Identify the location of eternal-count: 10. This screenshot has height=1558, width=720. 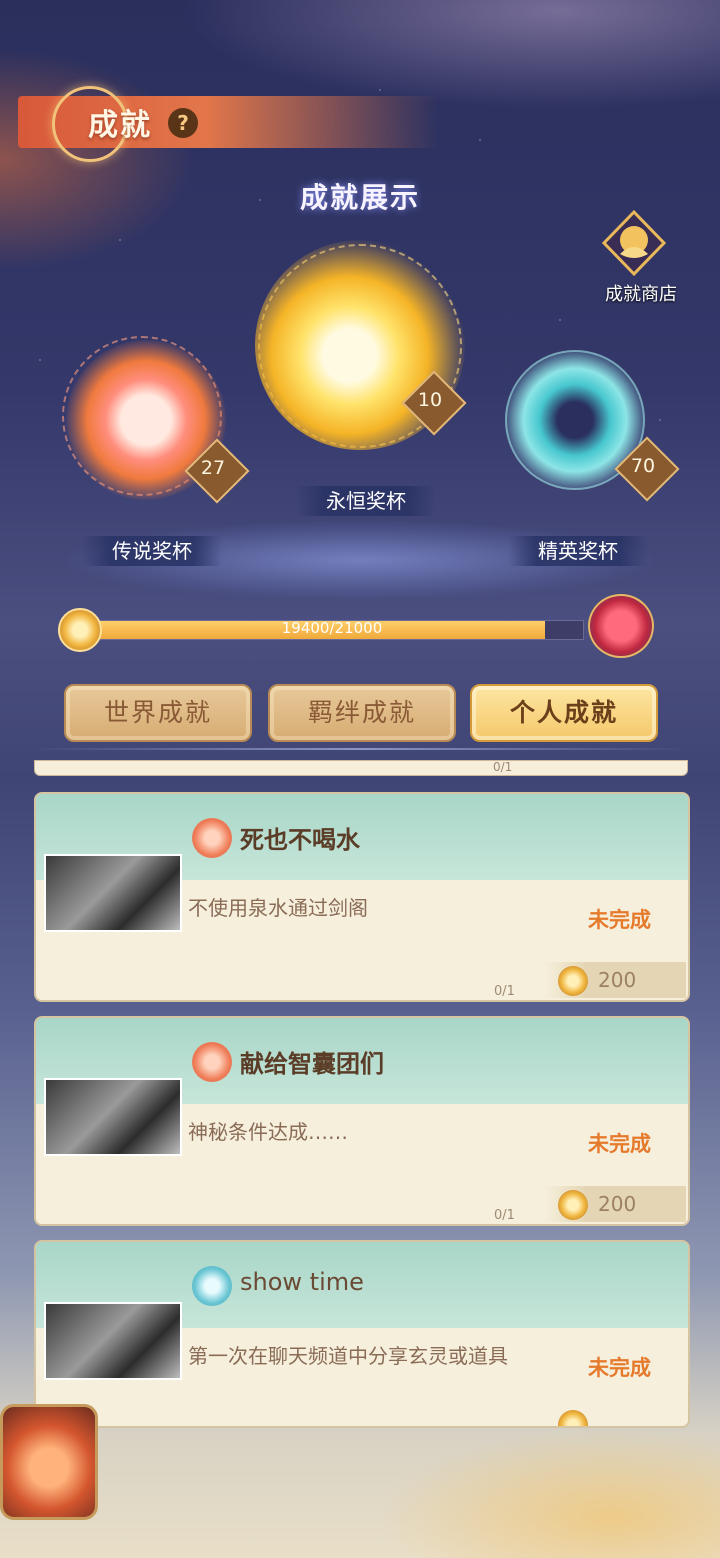
(430, 400).